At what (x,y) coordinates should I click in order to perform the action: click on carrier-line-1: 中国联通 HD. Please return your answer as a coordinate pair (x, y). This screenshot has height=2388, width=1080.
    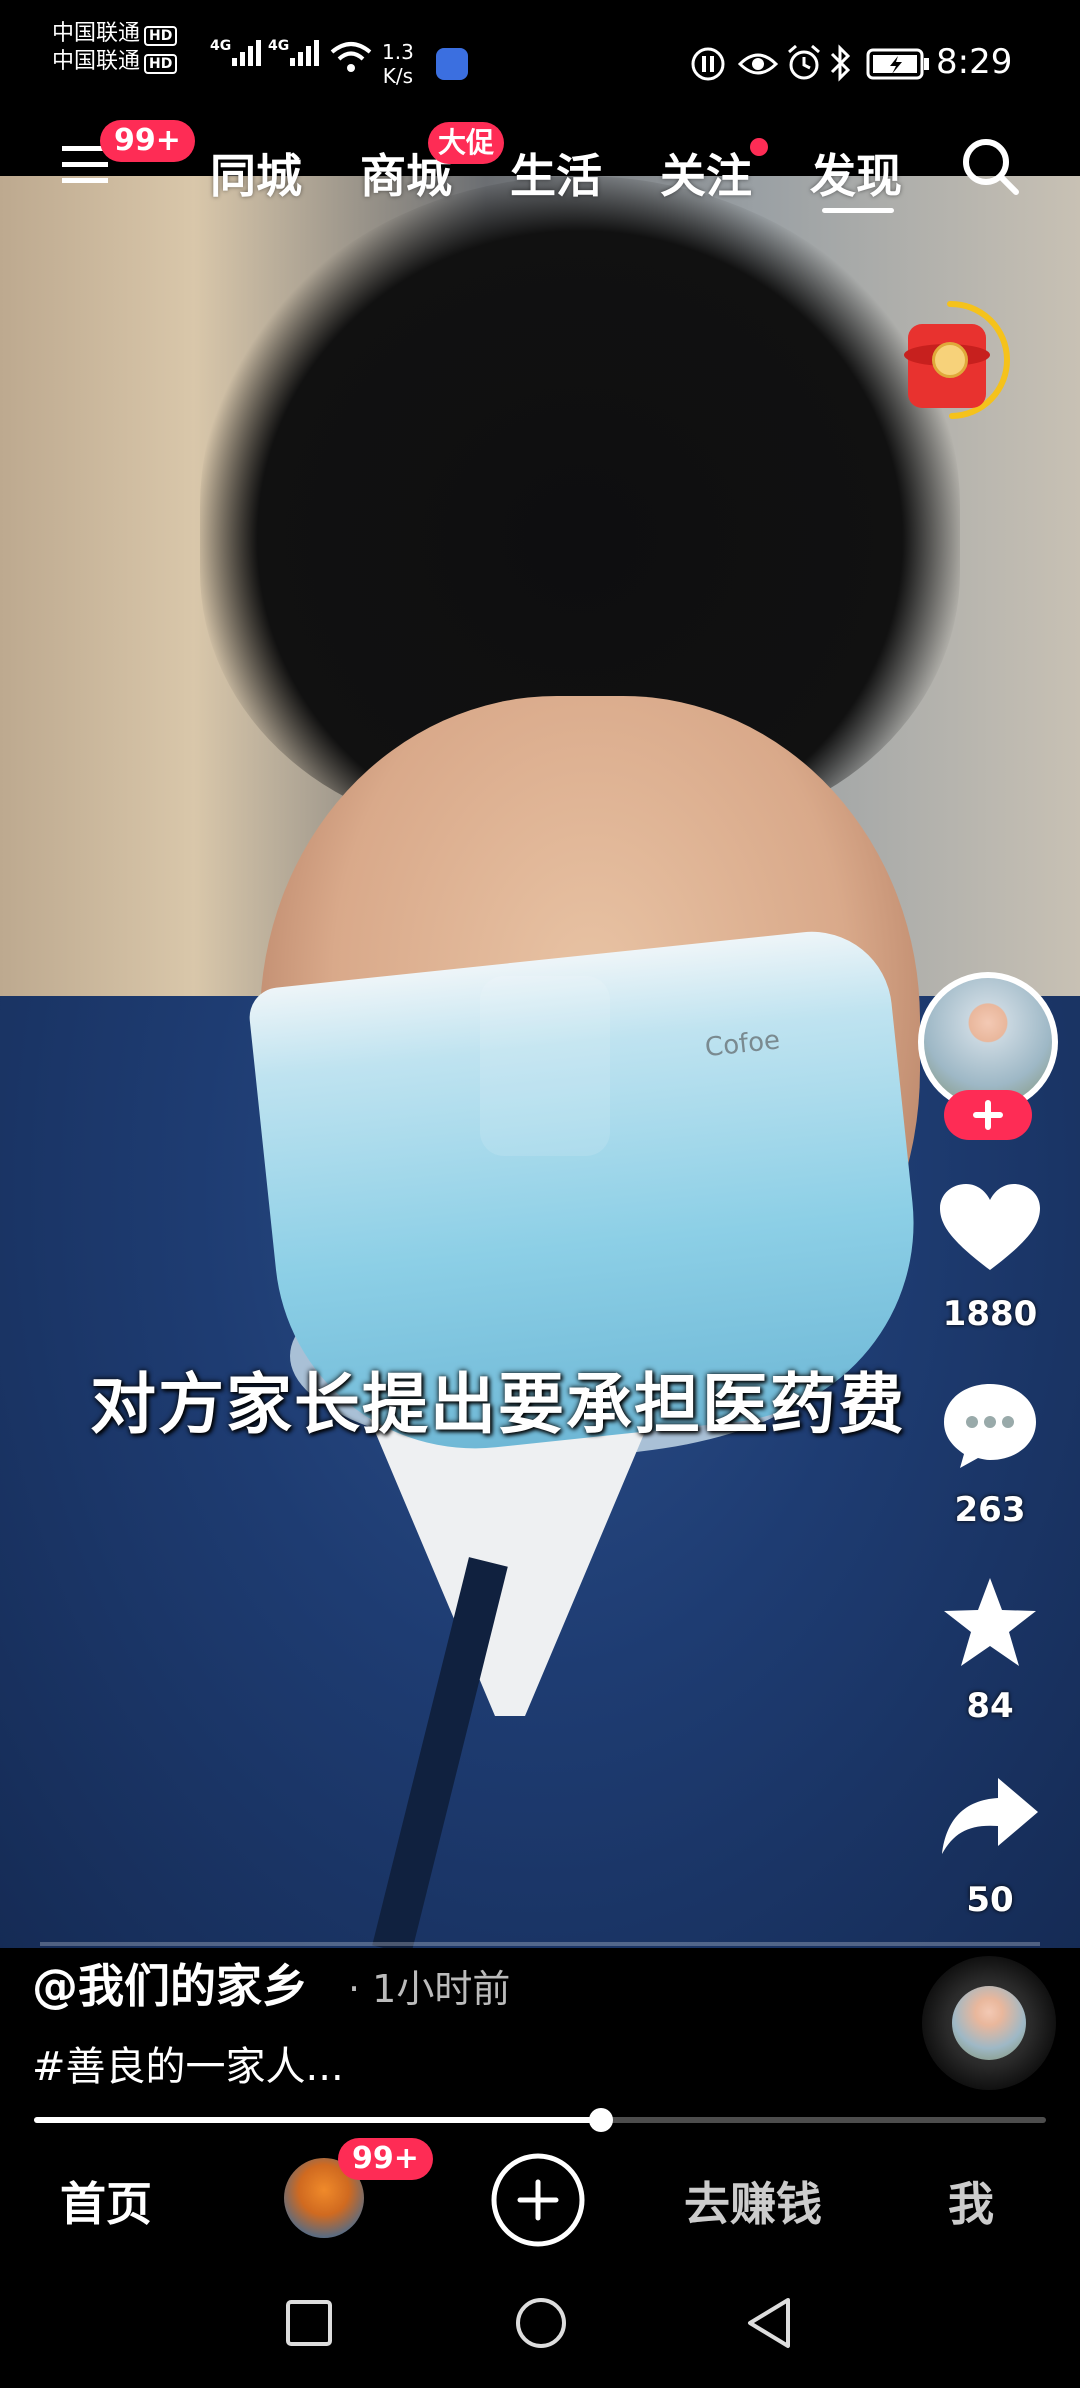
    Looking at the image, I should click on (115, 34).